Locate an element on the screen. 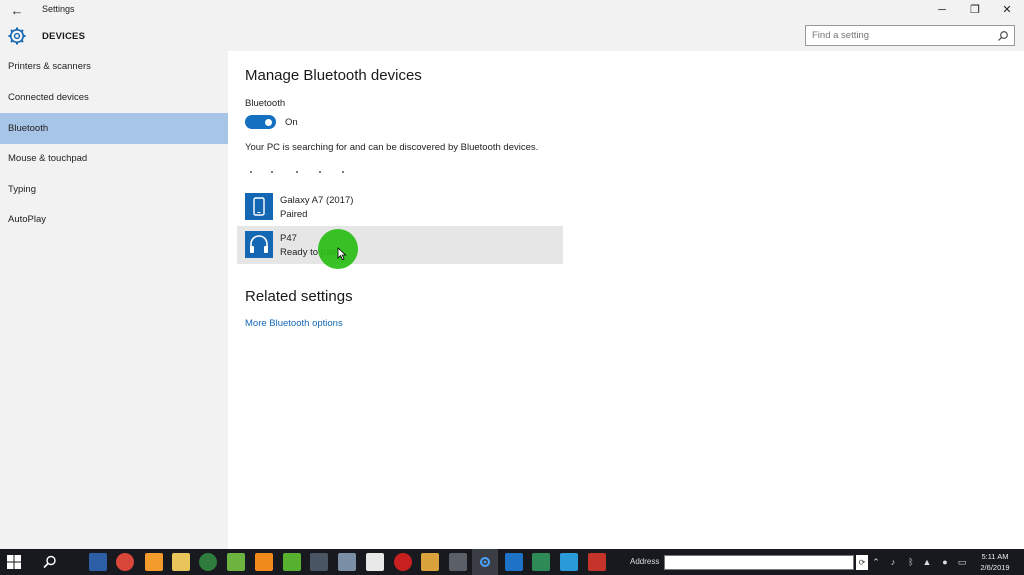 Image resolution: width=1024 pixels, height=575 pixels. device-item-galaxy-a7: Galaxy A7 (2017) Paired is located at coordinates (400, 207).